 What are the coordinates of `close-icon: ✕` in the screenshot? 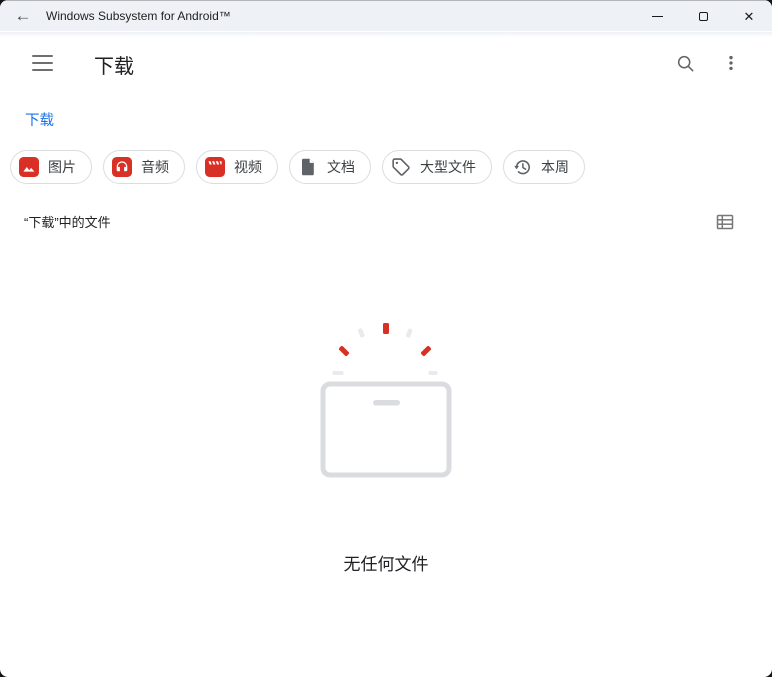 It's located at (749, 16).